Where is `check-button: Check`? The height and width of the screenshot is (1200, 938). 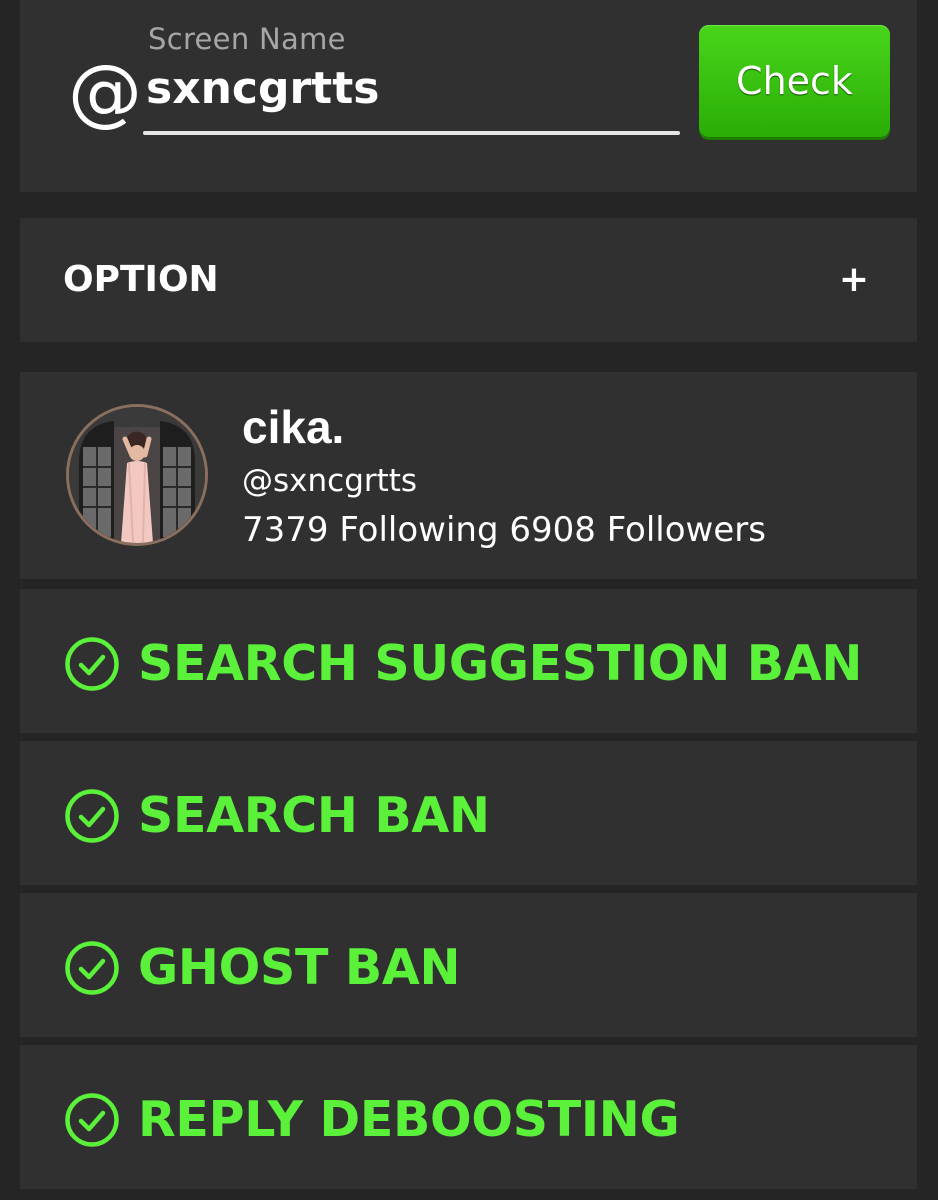 check-button: Check is located at coordinates (794, 81).